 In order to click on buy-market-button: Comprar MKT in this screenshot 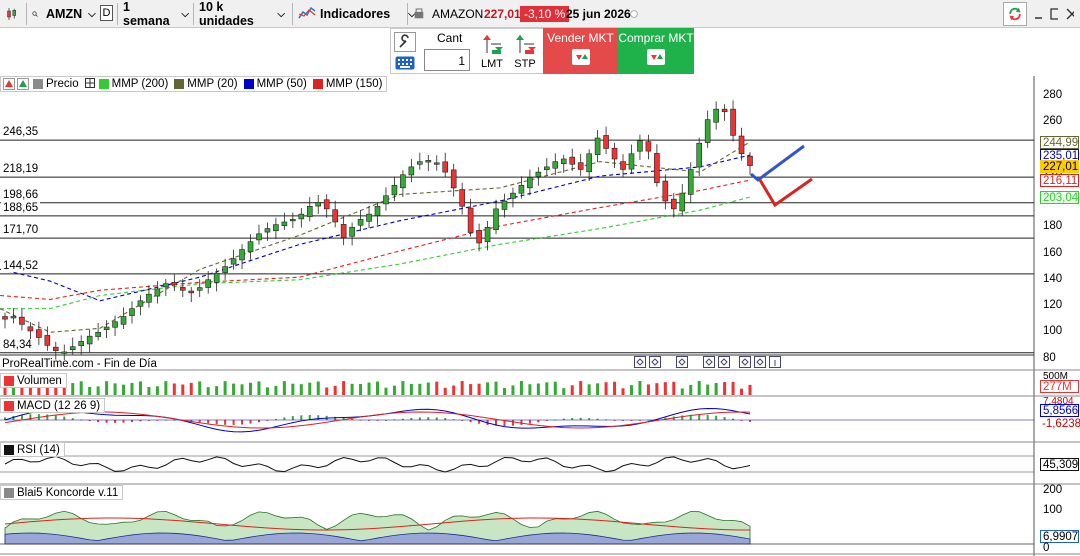, I will do `click(656, 51)`.